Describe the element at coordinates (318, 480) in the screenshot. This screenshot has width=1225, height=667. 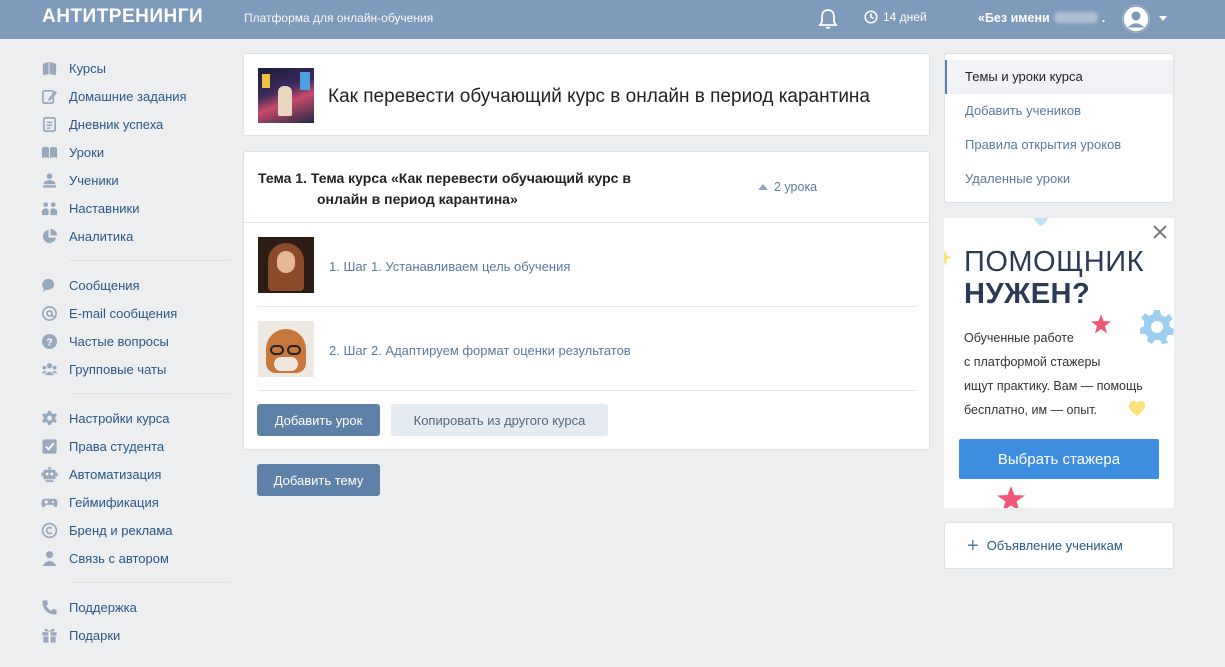
I see `add-topic-button: Добавить тему` at that location.